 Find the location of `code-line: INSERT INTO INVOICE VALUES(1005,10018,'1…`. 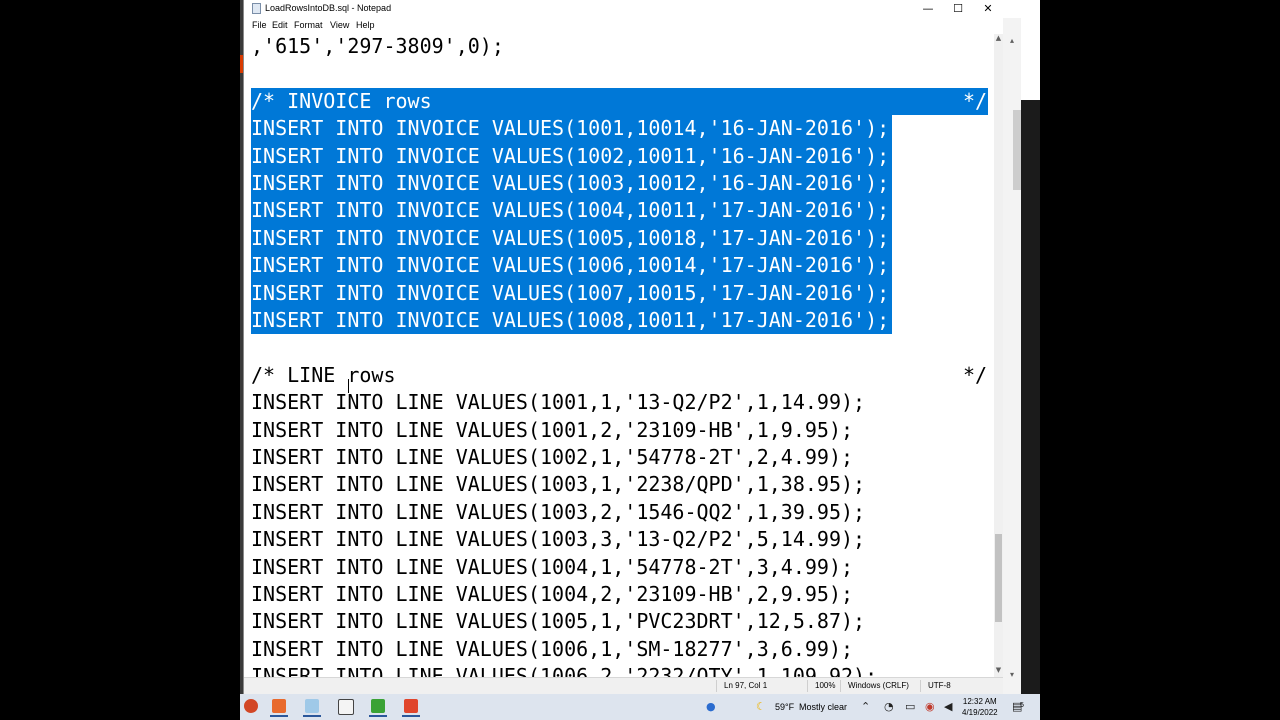

code-line: INSERT INTO INVOICE VALUES(1005,10018,'1… is located at coordinates (570, 237).